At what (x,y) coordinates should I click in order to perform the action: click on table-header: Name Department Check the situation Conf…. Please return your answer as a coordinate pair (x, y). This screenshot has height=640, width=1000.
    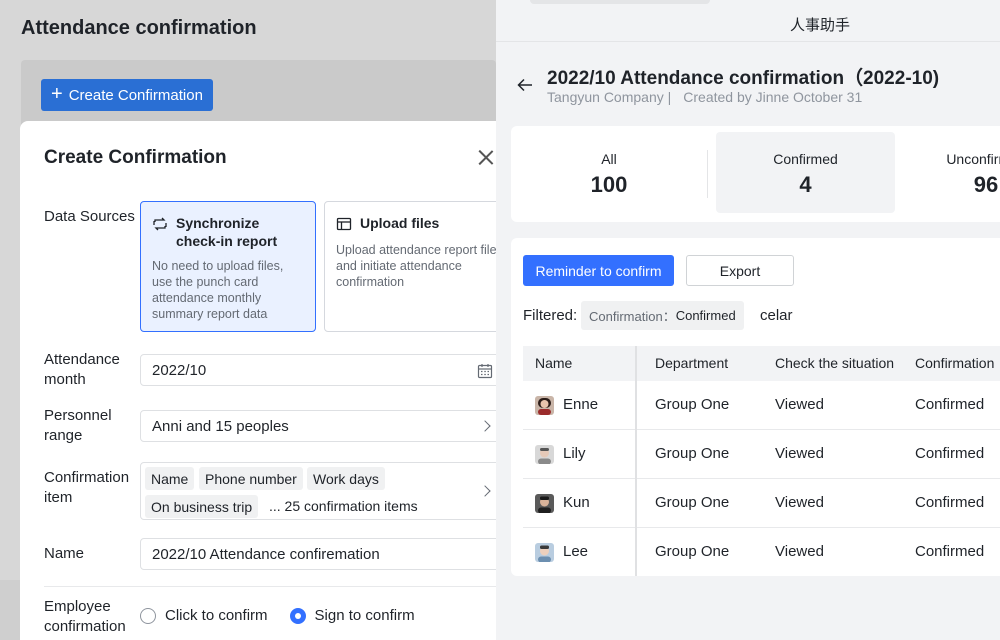
    Looking at the image, I should click on (761, 363).